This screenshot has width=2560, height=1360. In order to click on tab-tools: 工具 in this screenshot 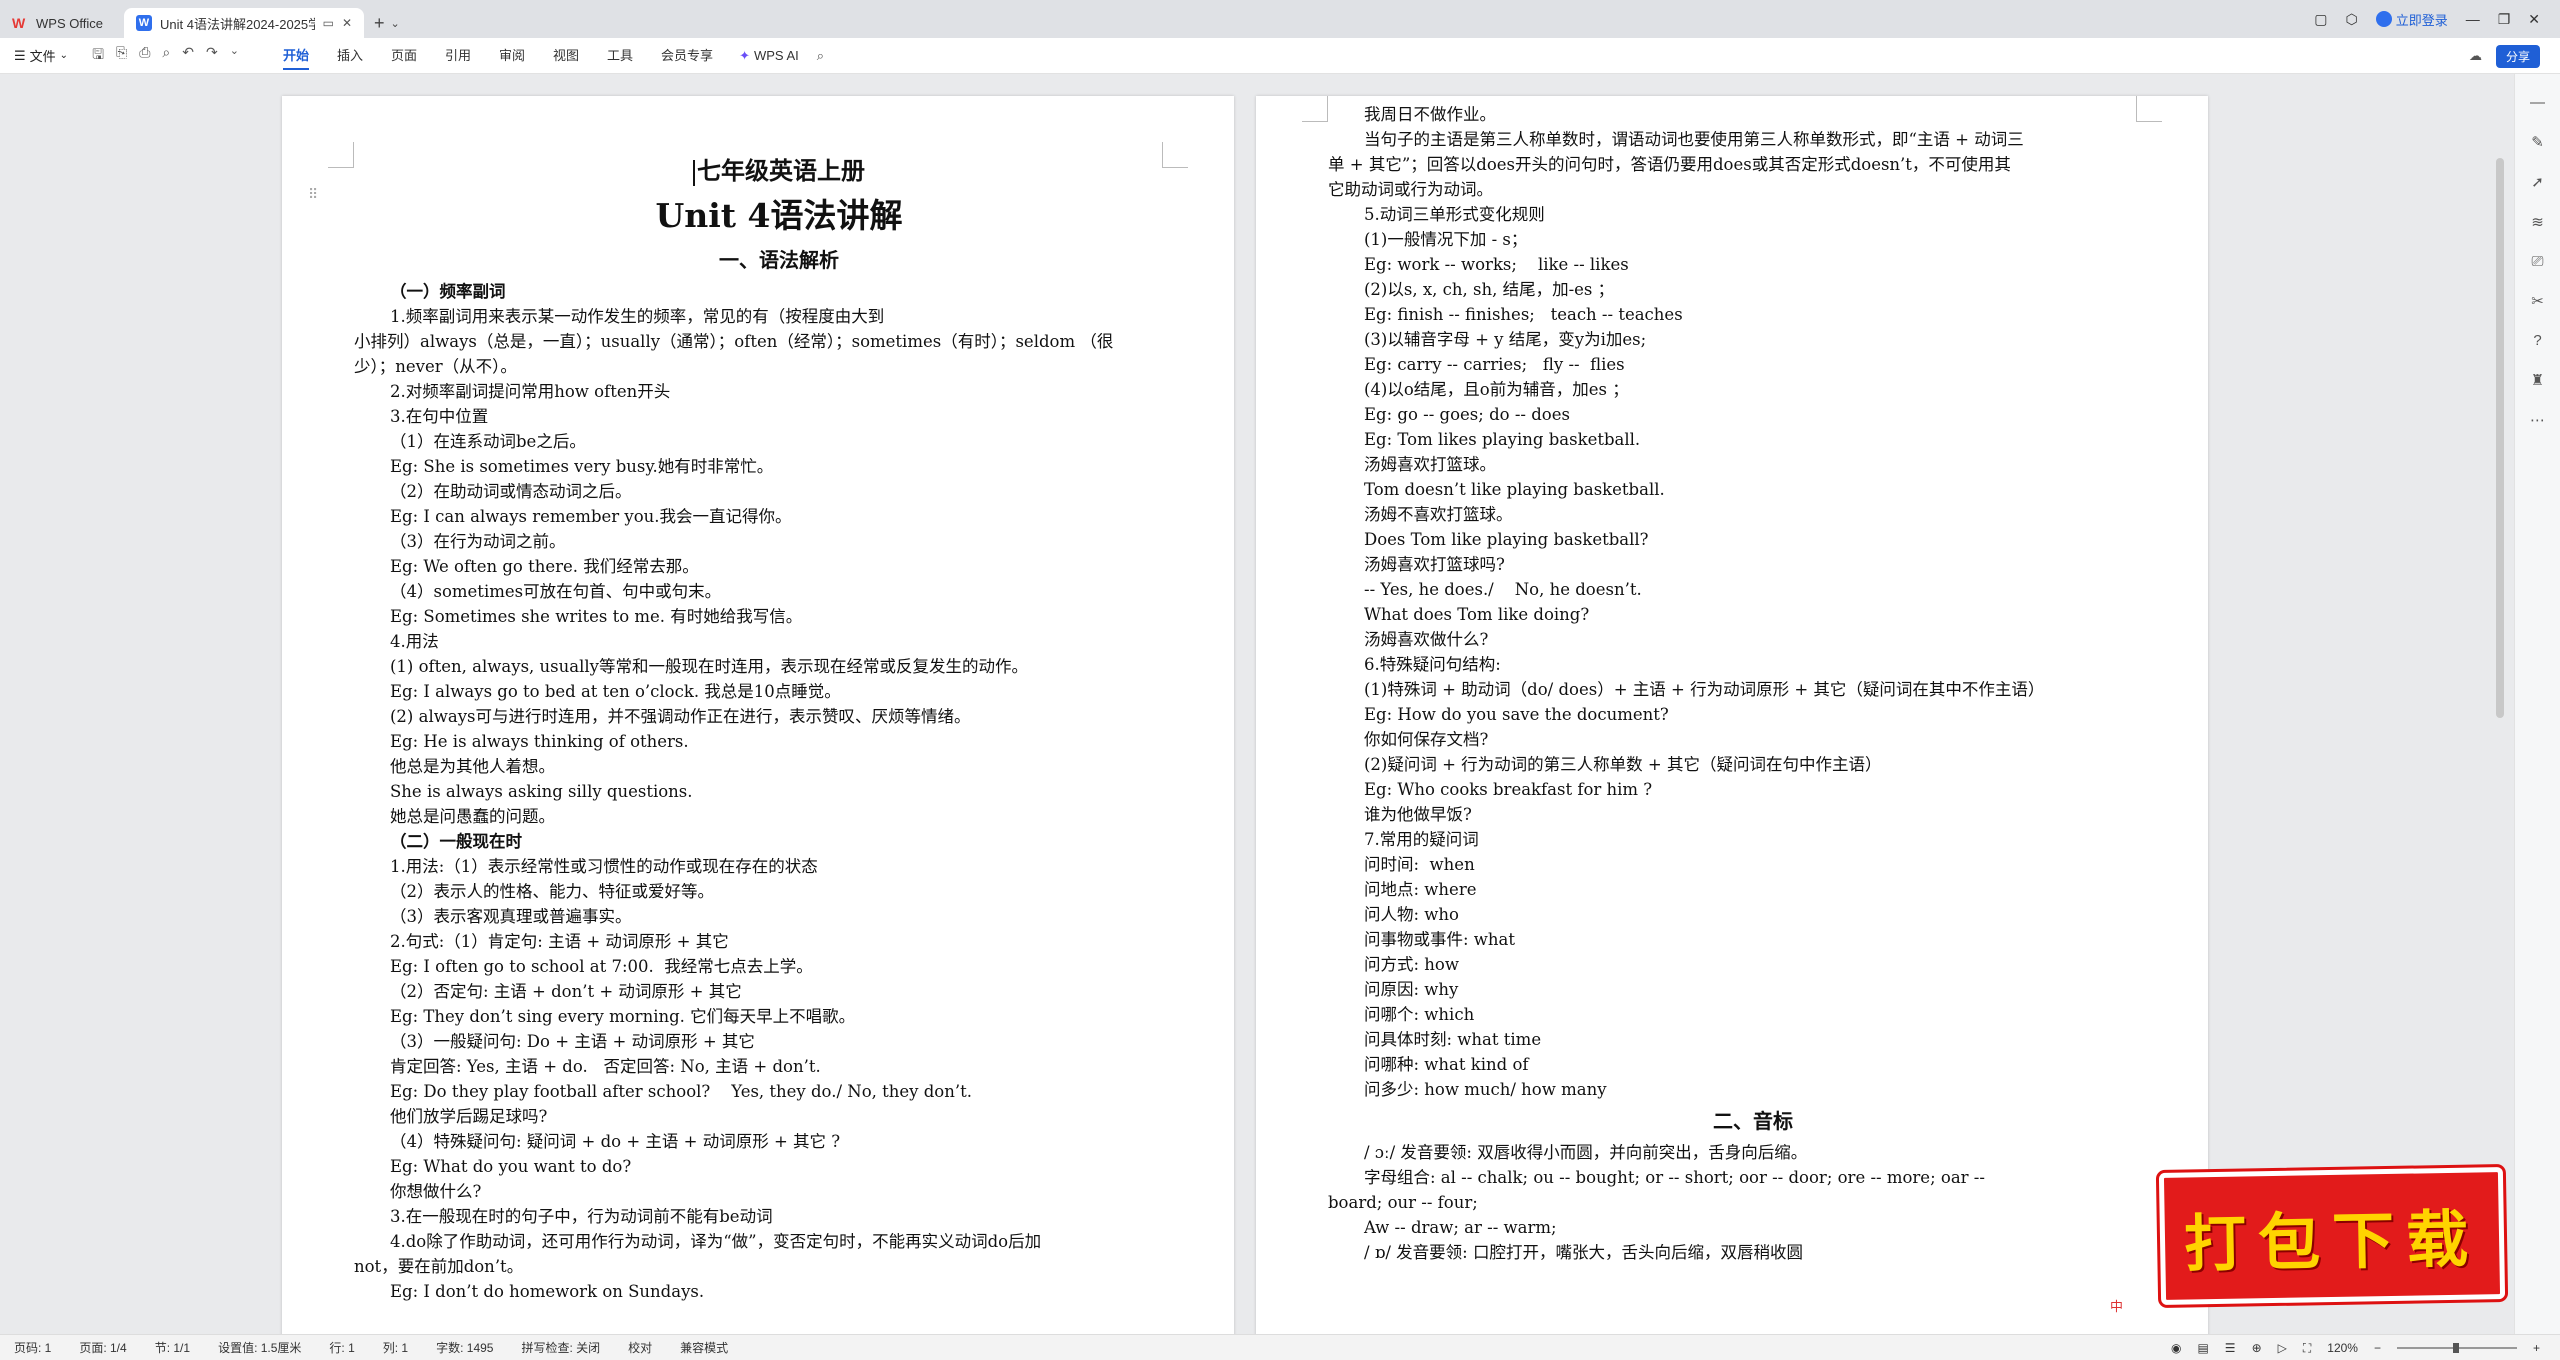, I will do `click(620, 56)`.